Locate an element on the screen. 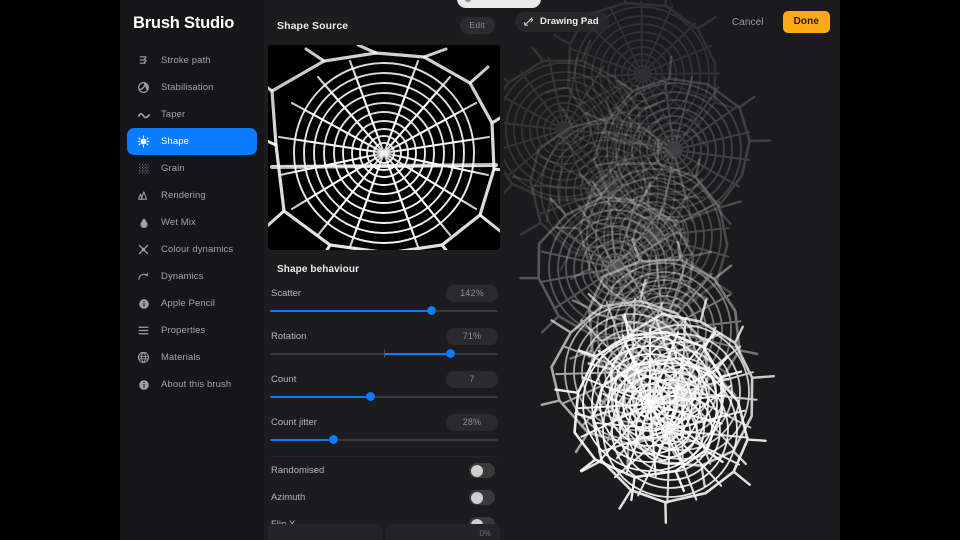  shape-behaviour-title: Shape behaviour is located at coordinates (318, 269).